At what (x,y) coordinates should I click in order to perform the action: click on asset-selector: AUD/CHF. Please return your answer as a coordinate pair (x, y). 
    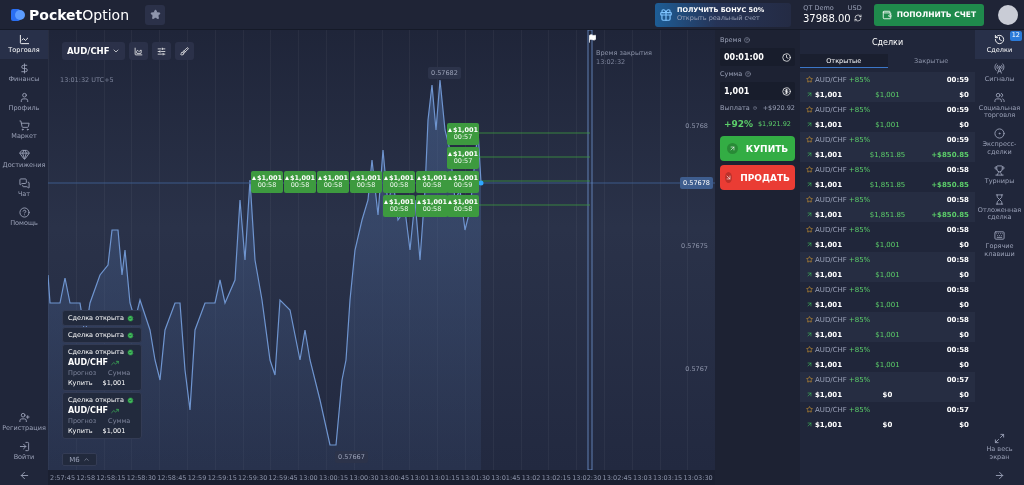
    Looking at the image, I should click on (93, 51).